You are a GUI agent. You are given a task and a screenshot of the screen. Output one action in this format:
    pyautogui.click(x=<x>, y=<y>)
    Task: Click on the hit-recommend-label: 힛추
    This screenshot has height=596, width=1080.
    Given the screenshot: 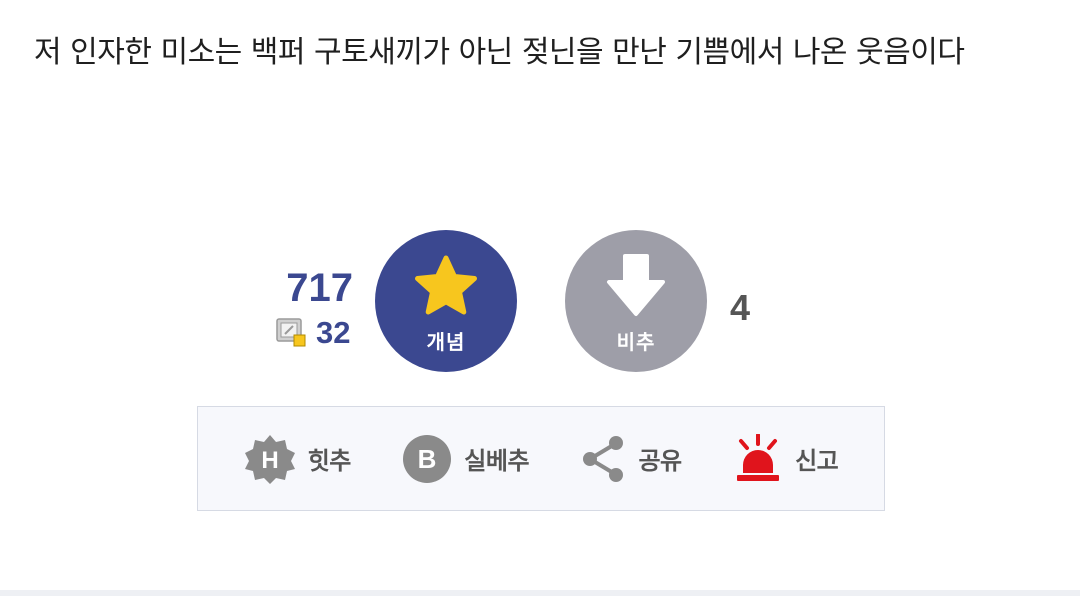 What is the action you would take?
    pyautogui.click(x=329, y=461)
    